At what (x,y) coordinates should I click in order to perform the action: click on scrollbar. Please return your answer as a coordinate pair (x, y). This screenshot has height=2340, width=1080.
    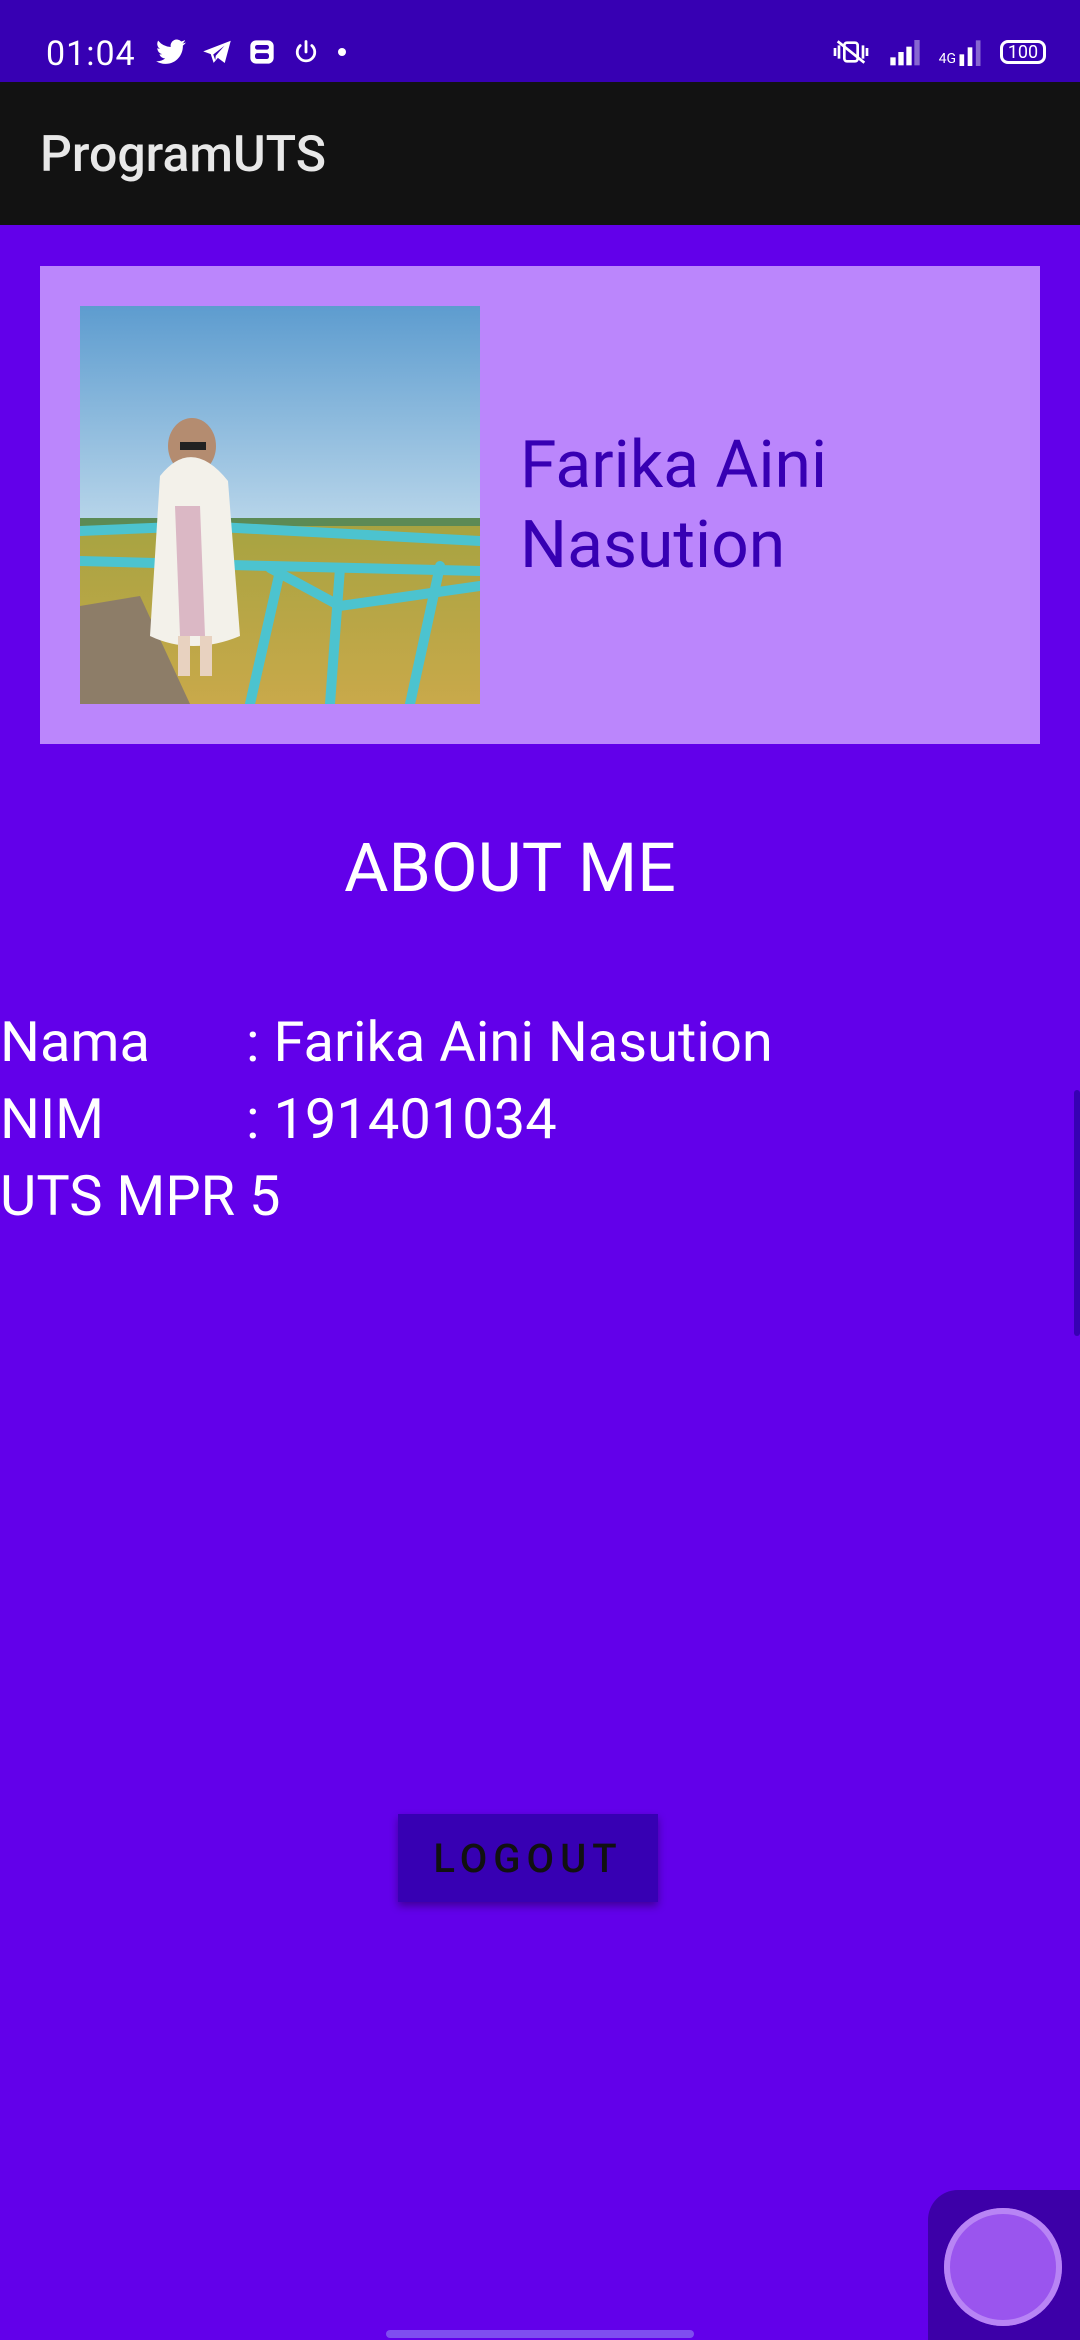
    Looking at the image, I should click on (1077, 1213).